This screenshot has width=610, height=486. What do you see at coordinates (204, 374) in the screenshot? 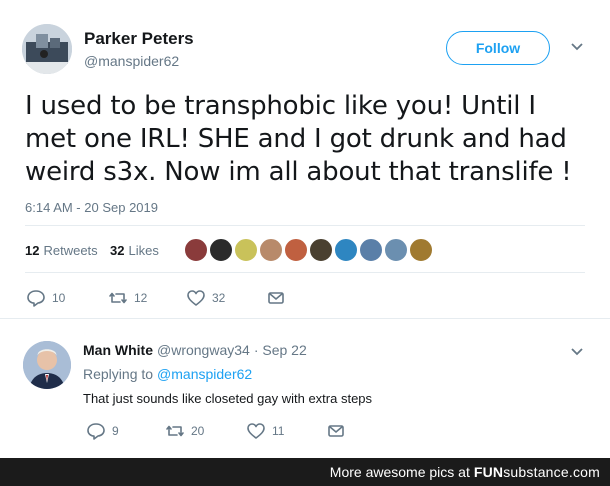
I see `replying-to-handle: @manspider62` at bounding box center [204, 374].